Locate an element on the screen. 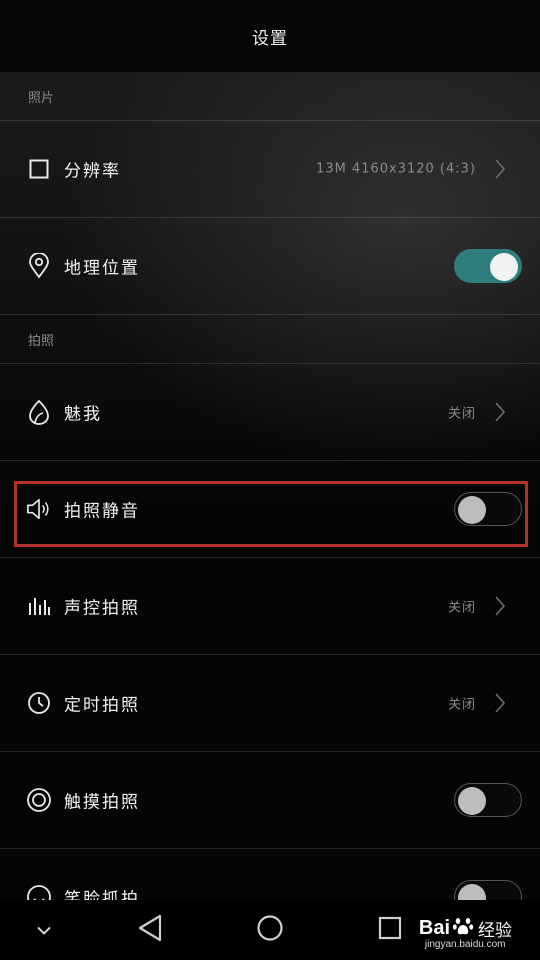 The width and height of the screenshot is (540, 960). setting-row-shutter-mute: 拍照静音 is located at coordinates (270, 509).